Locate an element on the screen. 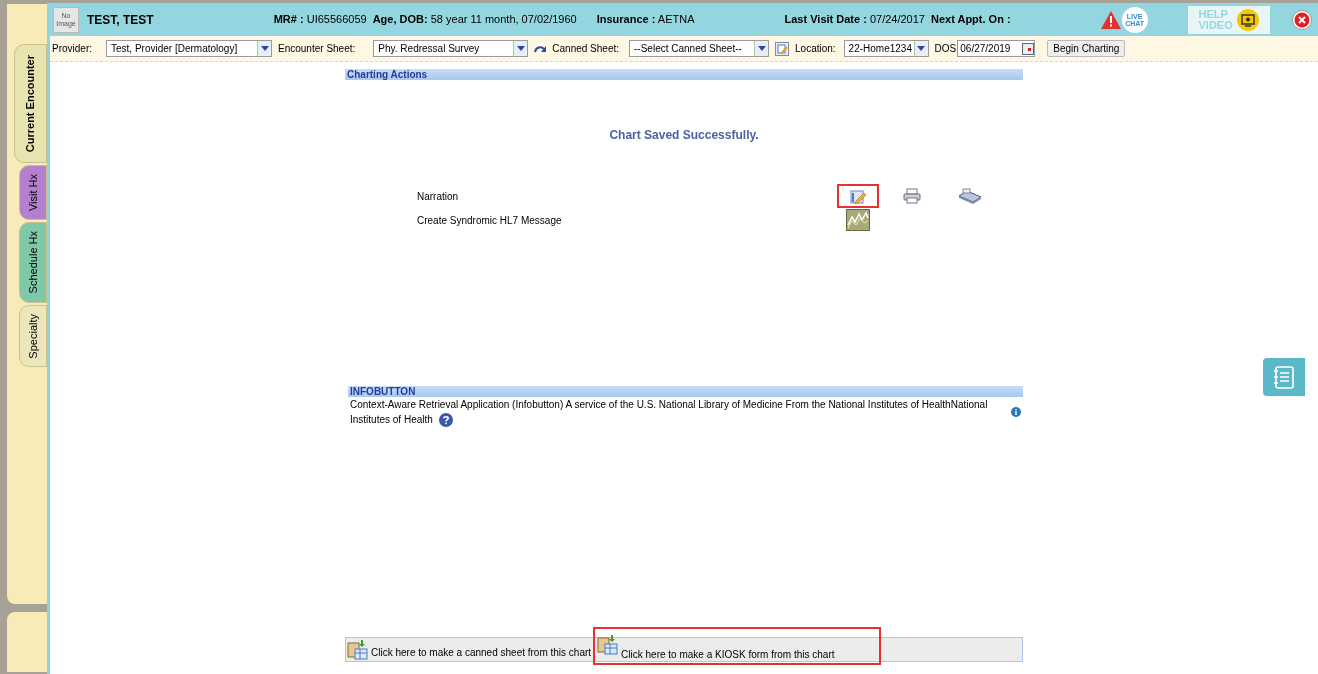  make-form-button: Click here to make a canned sheet from this chart is located at coordinates (469, 650).